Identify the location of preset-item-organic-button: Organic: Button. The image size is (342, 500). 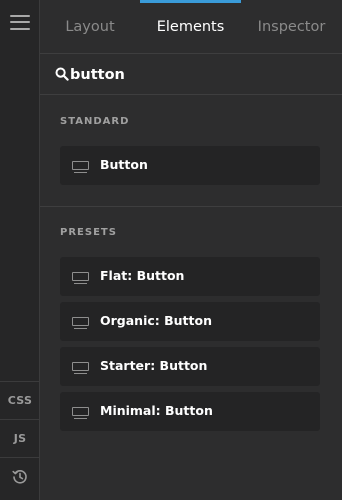
(190, 321).